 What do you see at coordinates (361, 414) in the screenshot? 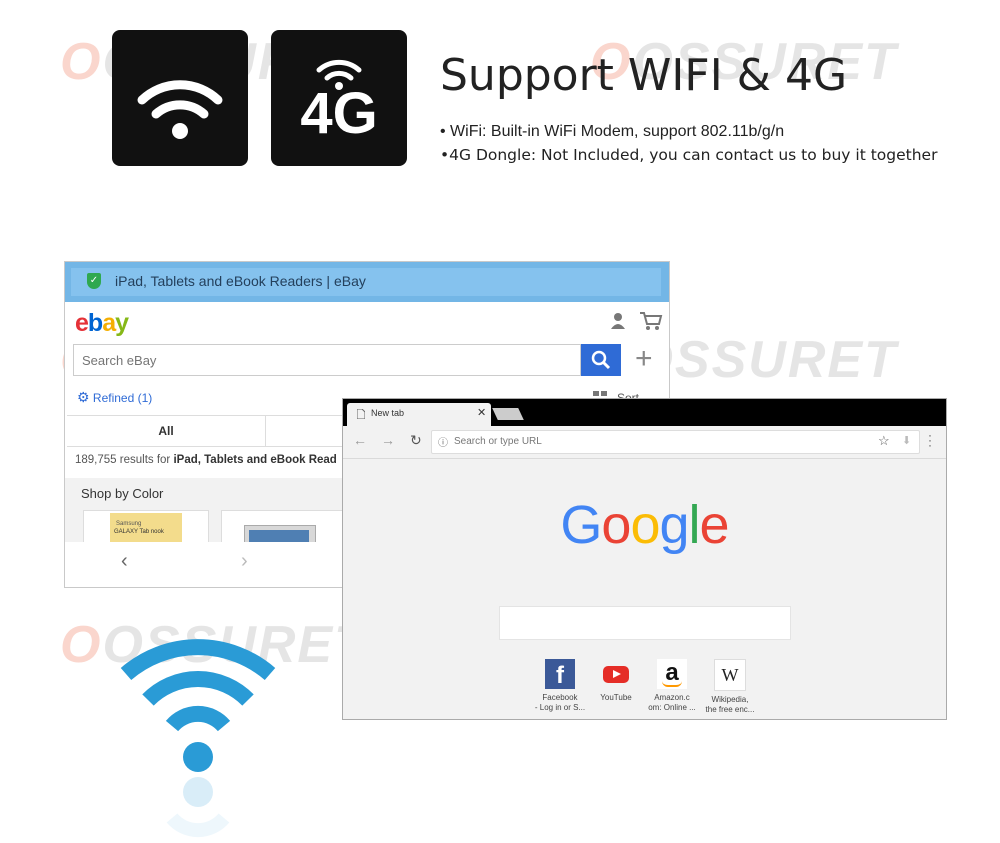
I see `page-icon` at bounding box center [361, 414].